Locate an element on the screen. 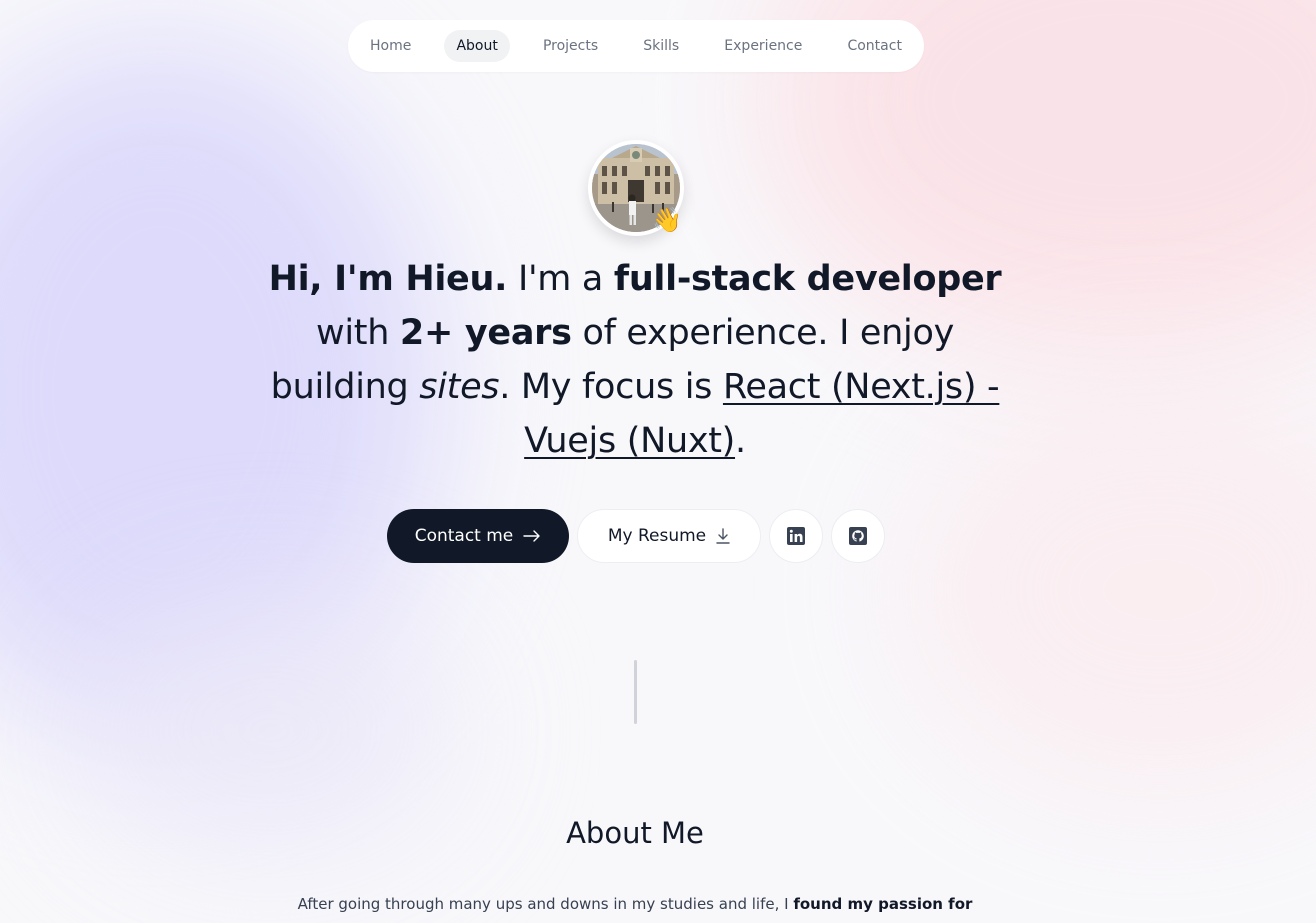 This screenshot has width=1316, height=923. hero-role: full-stack developer is located at coordinates (807, 279).